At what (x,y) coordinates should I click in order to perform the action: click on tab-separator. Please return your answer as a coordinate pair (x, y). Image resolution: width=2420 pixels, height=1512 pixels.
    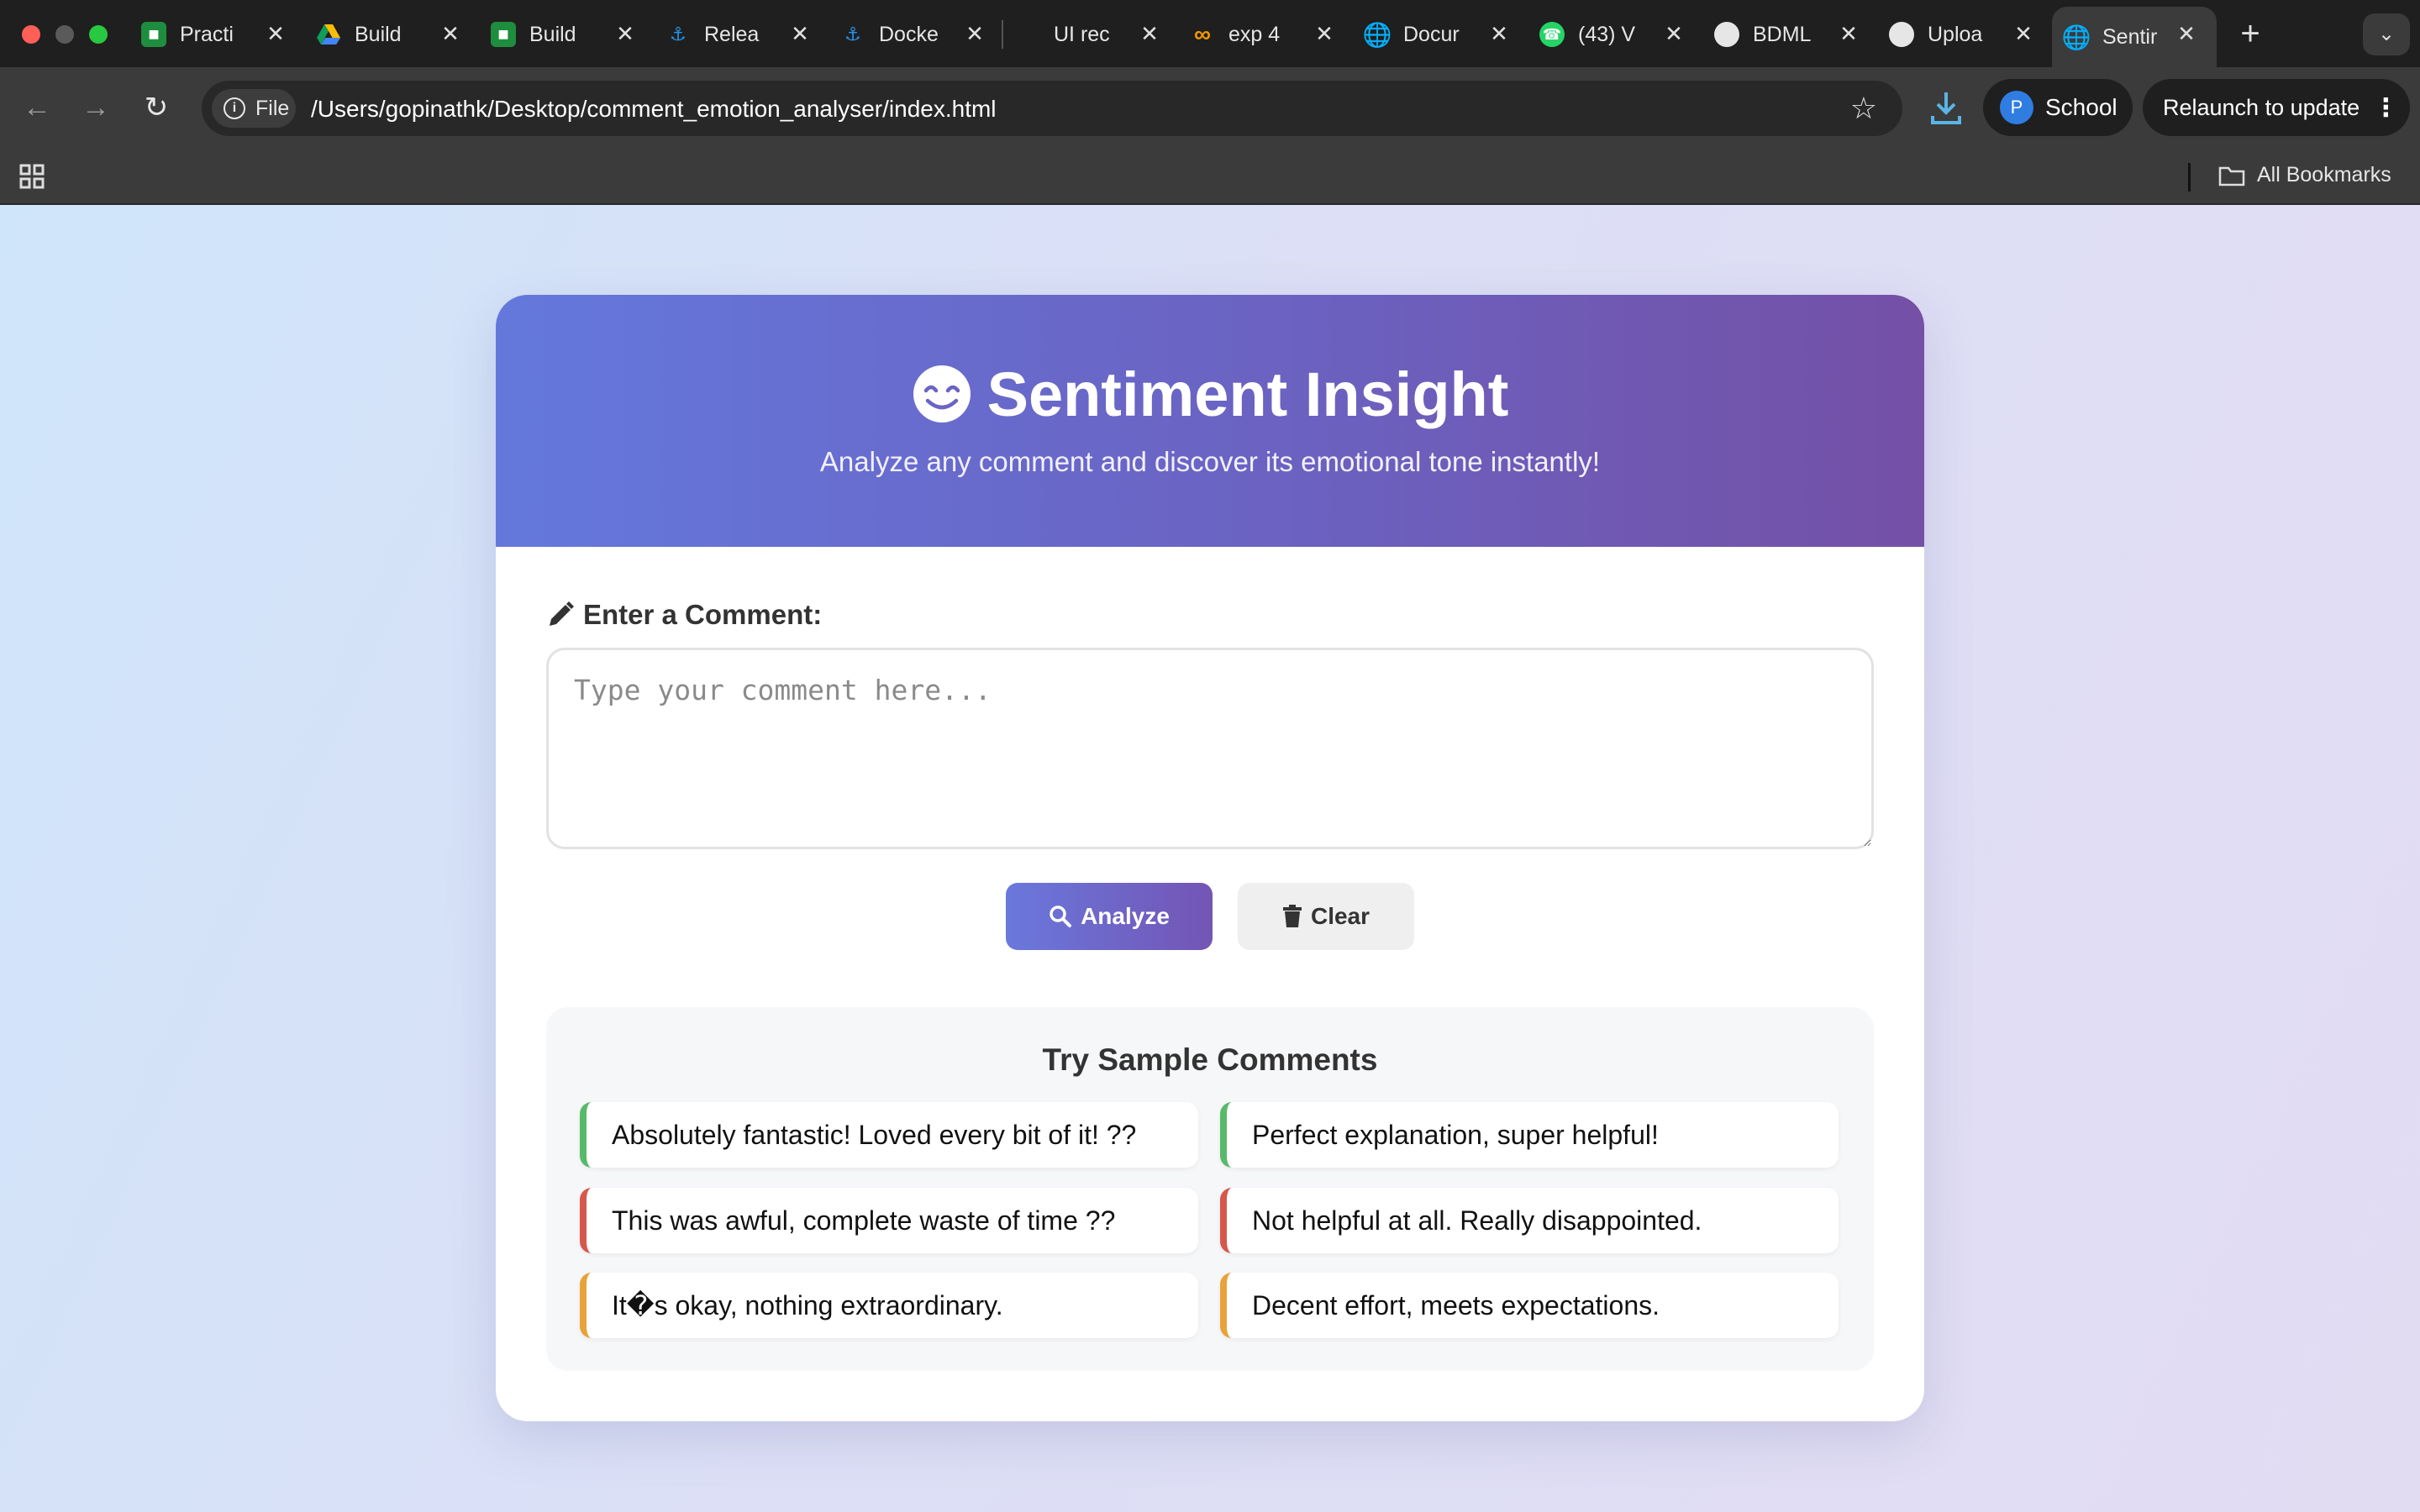
    Looking at the image, I should click on (1002, 34).